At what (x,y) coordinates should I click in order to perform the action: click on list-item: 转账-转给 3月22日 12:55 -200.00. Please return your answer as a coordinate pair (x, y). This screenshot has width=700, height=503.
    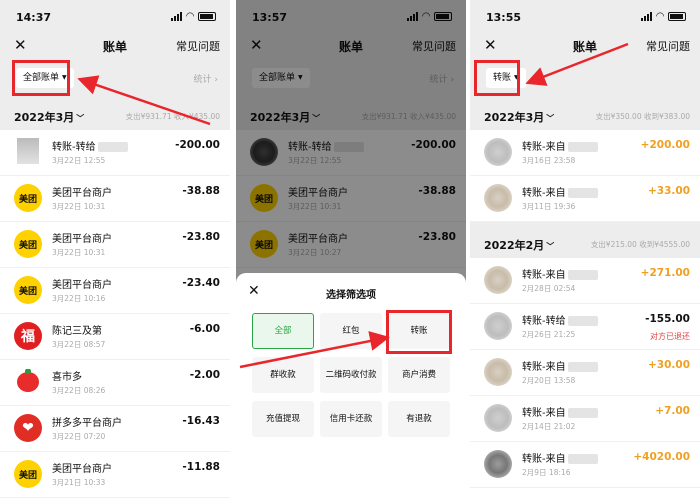
    Looking at the image, I should click on (115, 153).